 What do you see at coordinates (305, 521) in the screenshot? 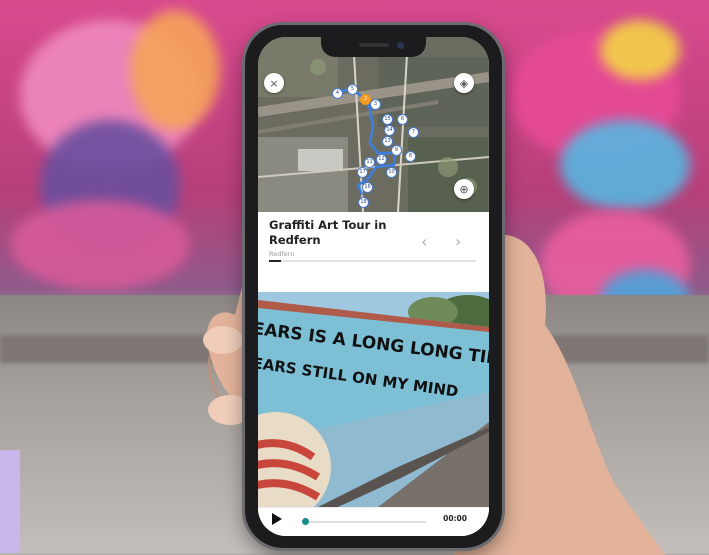
I see `scrubber-handle` at bounding box center [305, 521].